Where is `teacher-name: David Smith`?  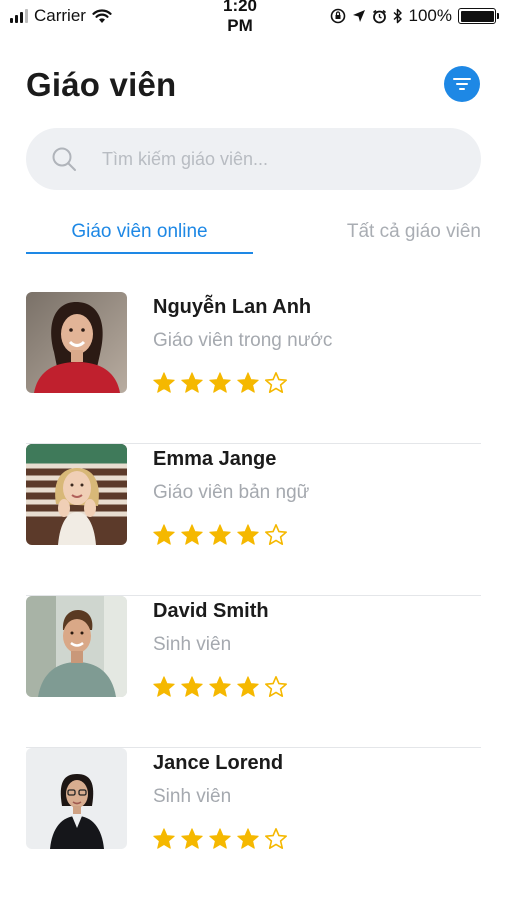 teacher-name: David Smith is located at coordinates (211, 611).